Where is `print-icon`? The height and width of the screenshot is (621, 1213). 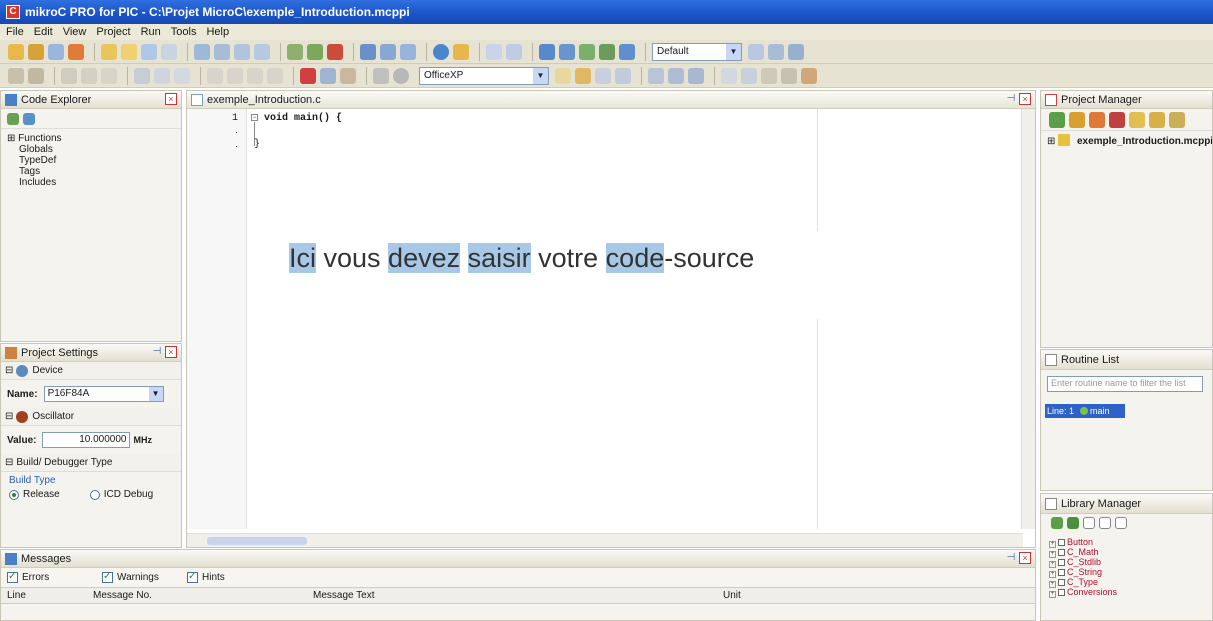
print-icon is located at coordinates (603, 75).